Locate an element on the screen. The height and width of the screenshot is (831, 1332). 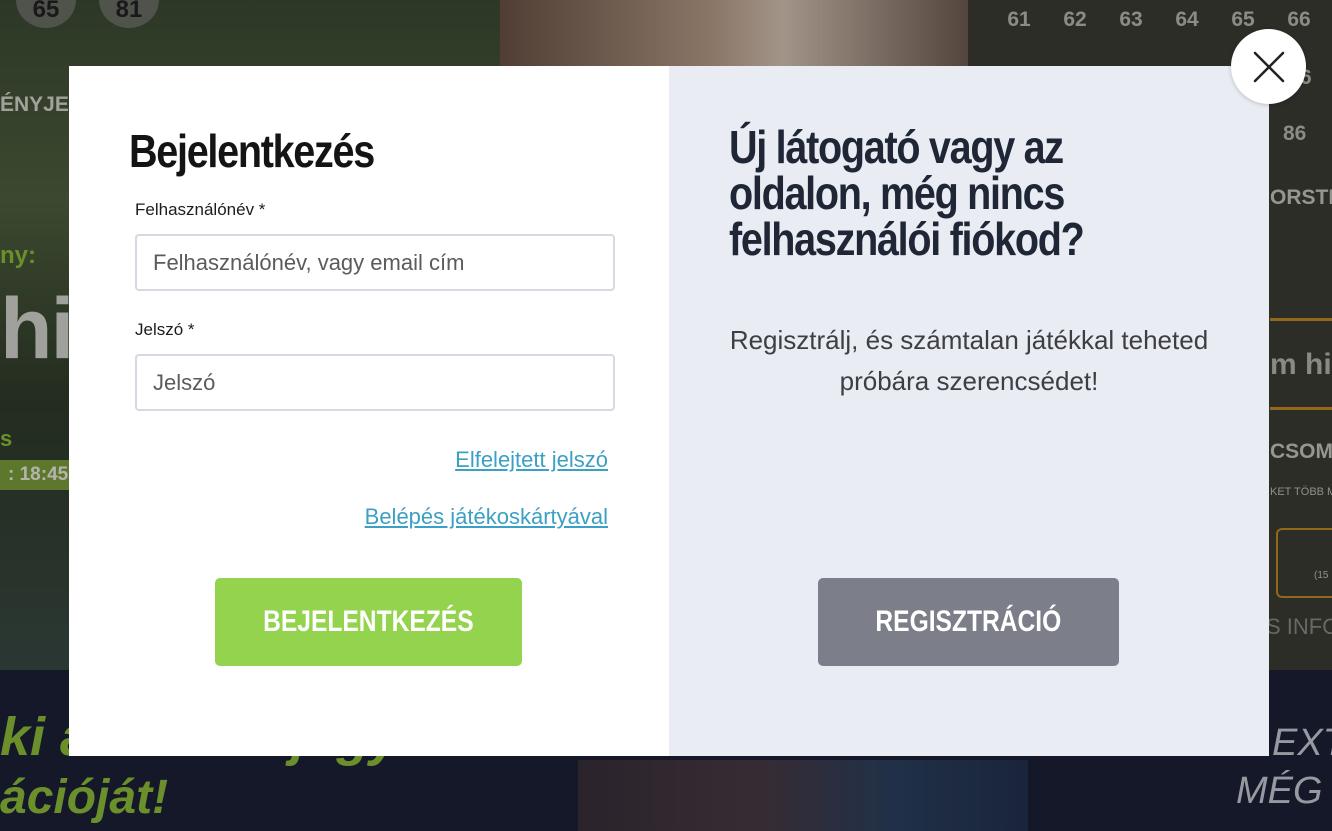
register-button-label: REGISZTRÁCIÓ is located at coordinates (968, 621).